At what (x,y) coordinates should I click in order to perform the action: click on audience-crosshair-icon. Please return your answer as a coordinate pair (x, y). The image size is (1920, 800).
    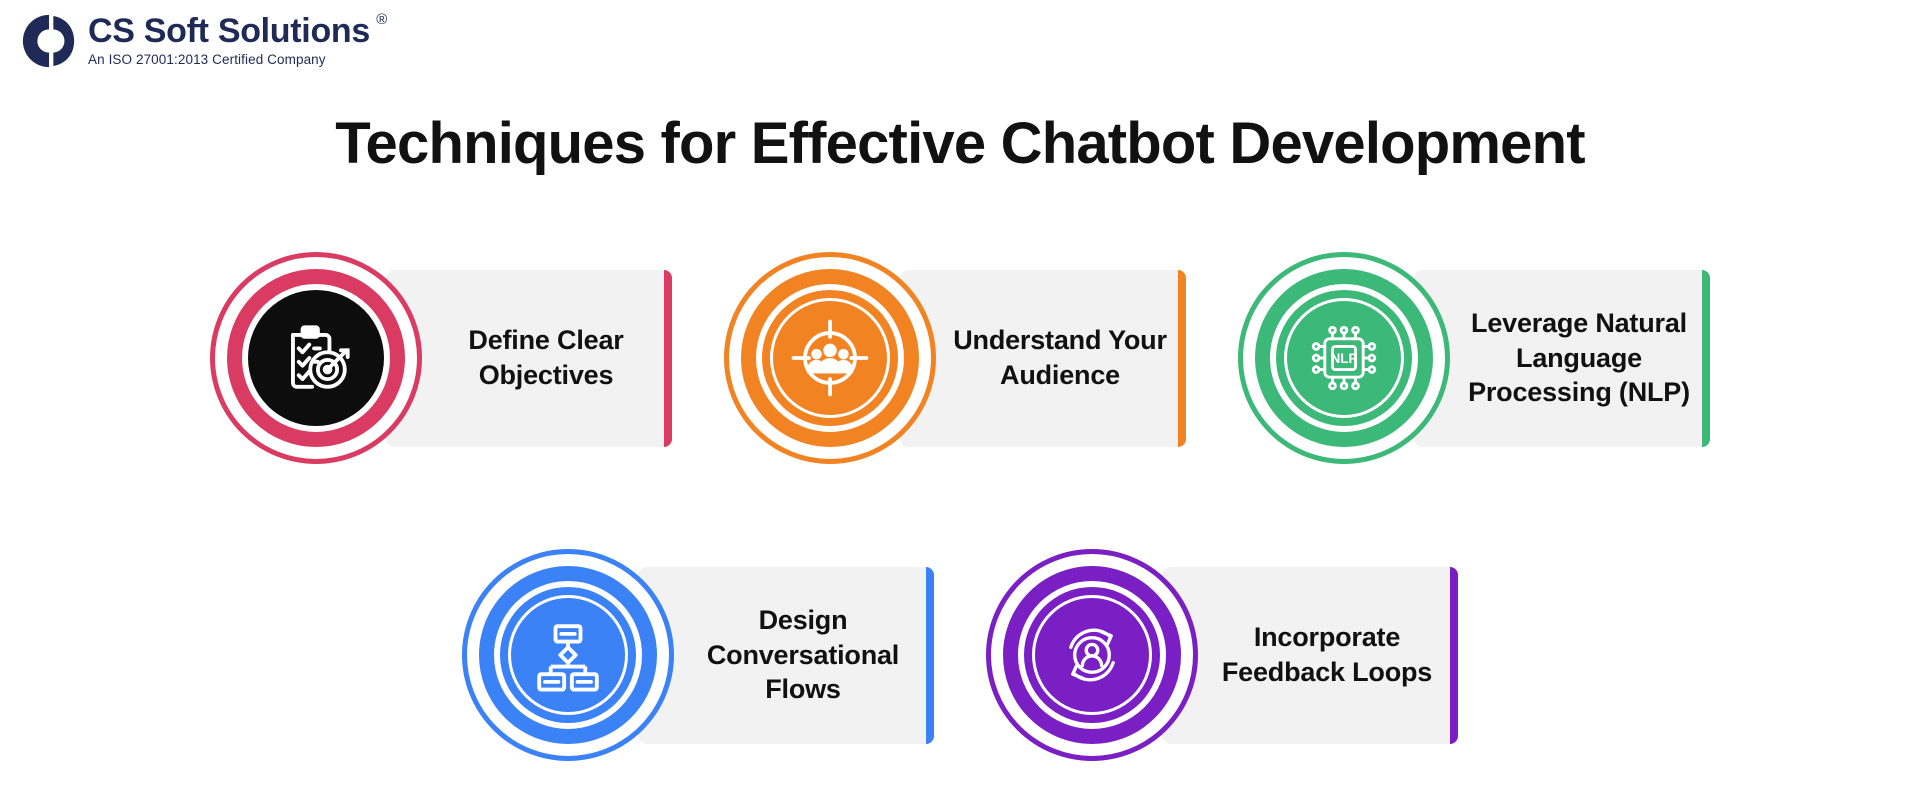
    Looking at the image, I should click on (830, 358).